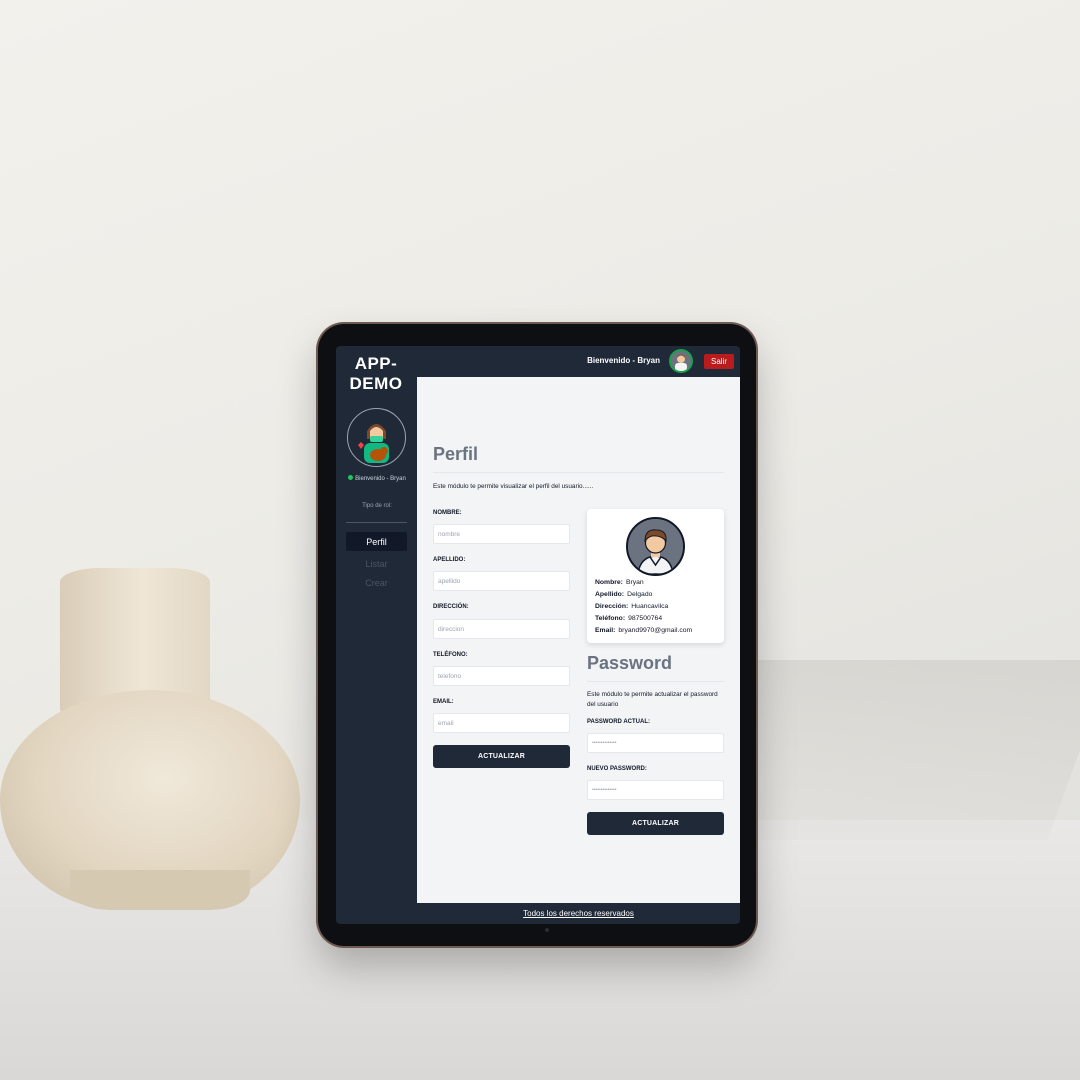 The height and width of the screenshot is (1080, 1080). I want to click on email-label: EMAIL:, so click(443, 702).